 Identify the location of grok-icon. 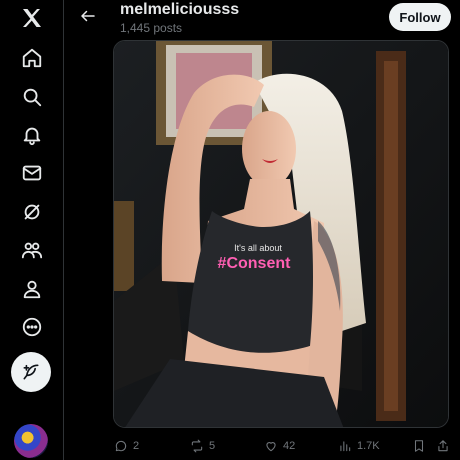
(32, 212).